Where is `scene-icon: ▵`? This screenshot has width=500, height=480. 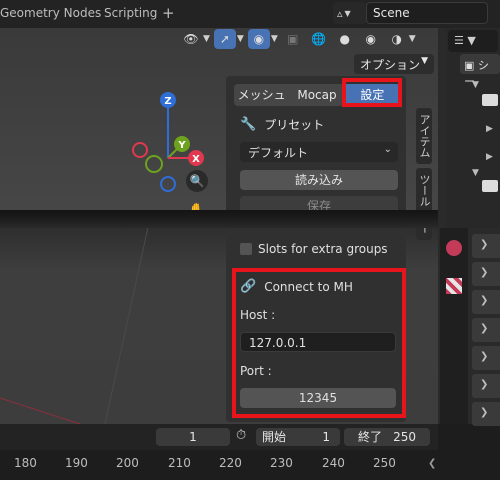
scene-icon: ▵ is located at coordinates (340, 13).